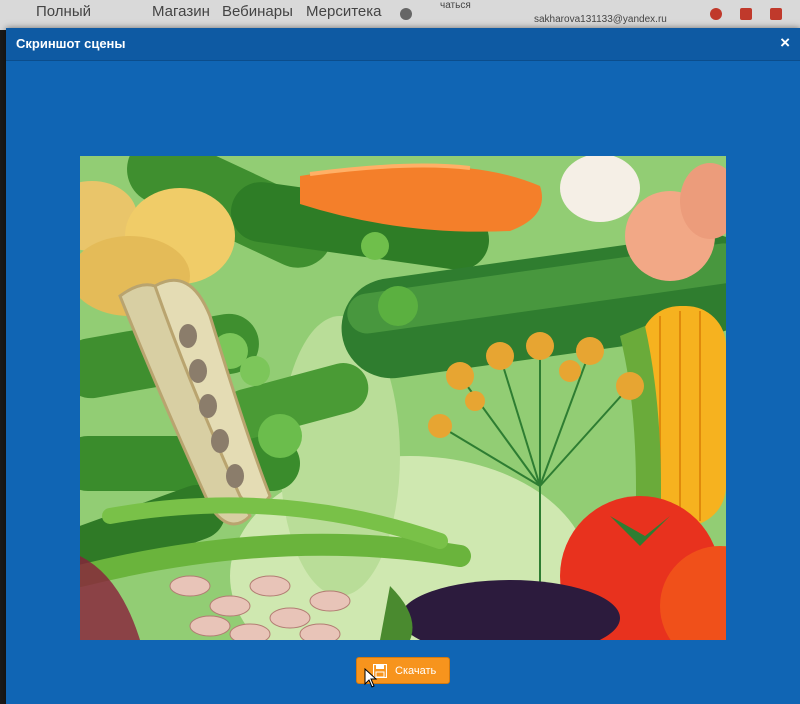 The width and height of the screenshot is (800, 704). What do you see at coordinates (406, 14) in the screenshot?
I see `bg-user-icon` at bounding box center [406, 14].